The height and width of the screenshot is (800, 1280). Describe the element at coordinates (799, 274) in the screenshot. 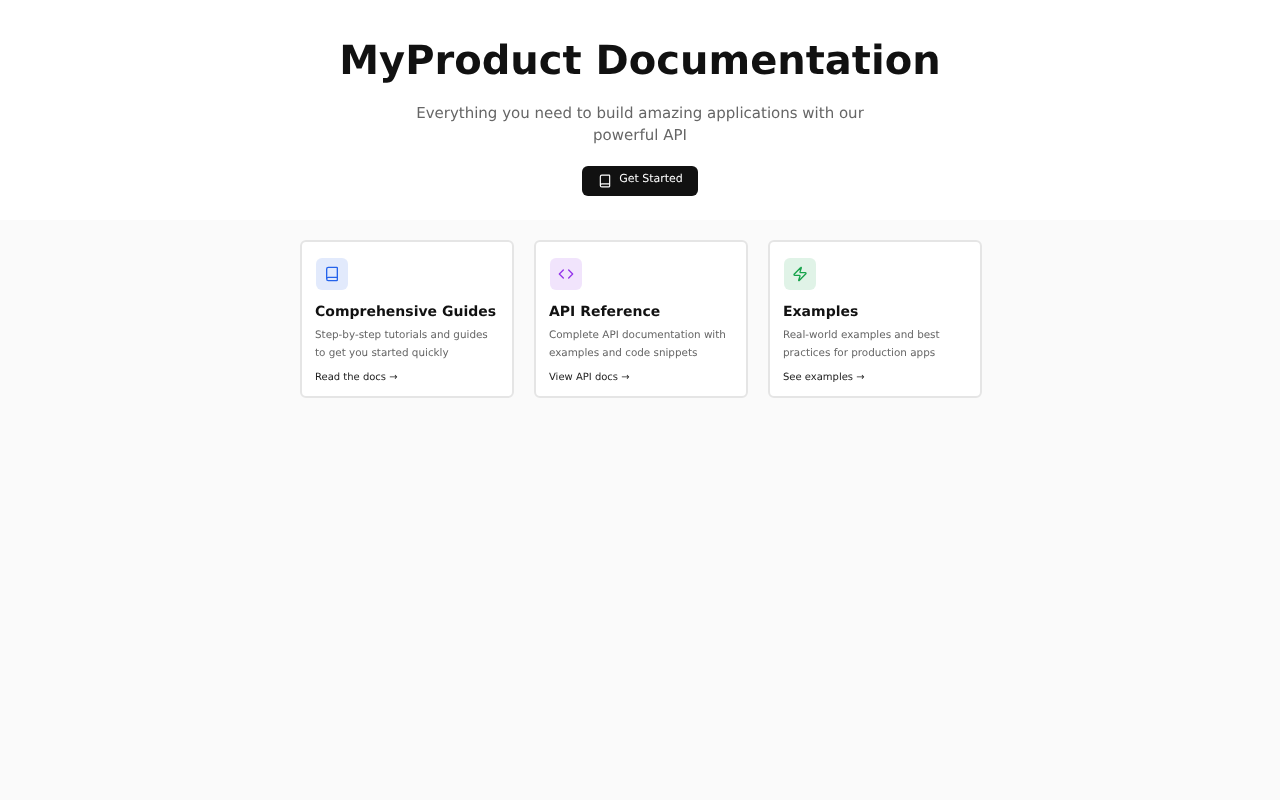

I see `lightning-icon` at that location.